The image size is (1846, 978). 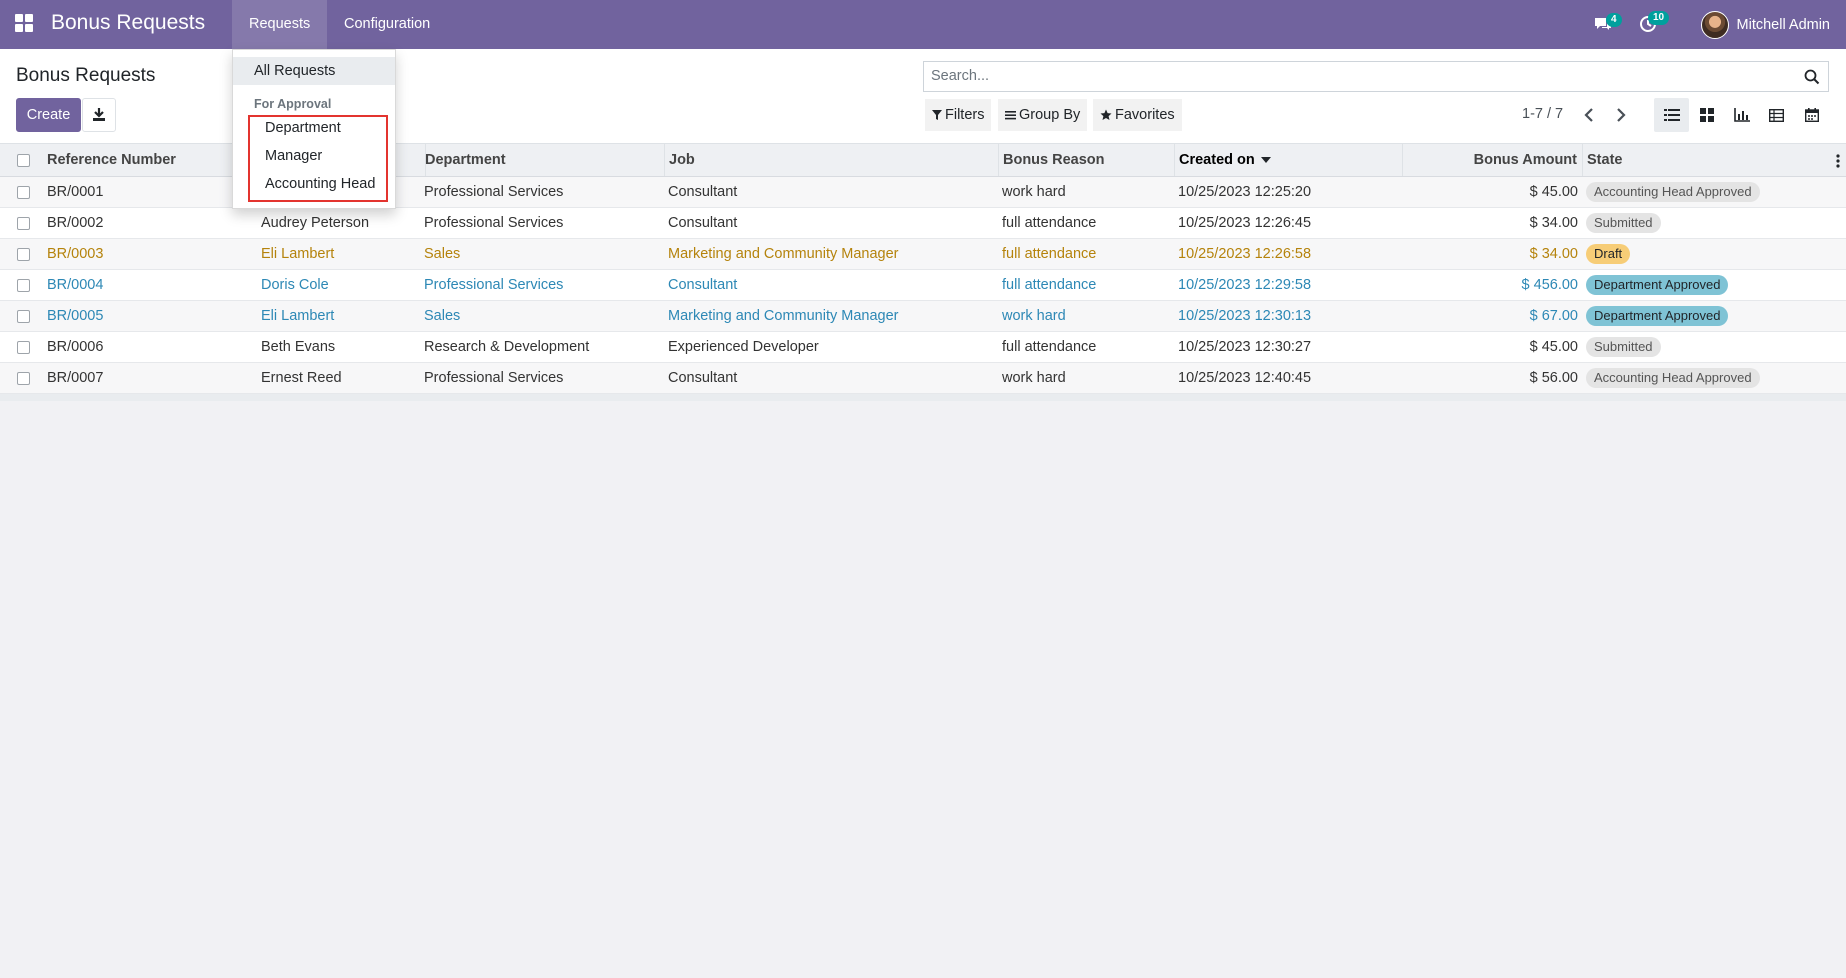 I want to click on column-header-bonus-reason: Bonus Reason, so click(x=1087, y=160).